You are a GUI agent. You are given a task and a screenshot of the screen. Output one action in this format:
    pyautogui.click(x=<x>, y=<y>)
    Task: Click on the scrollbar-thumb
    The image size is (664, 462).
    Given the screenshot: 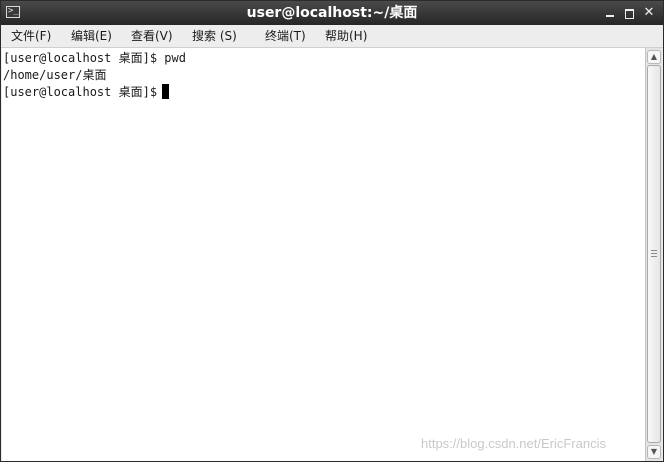 What is the action you would take?
    pyautogui.click(x=654, y=254)
    